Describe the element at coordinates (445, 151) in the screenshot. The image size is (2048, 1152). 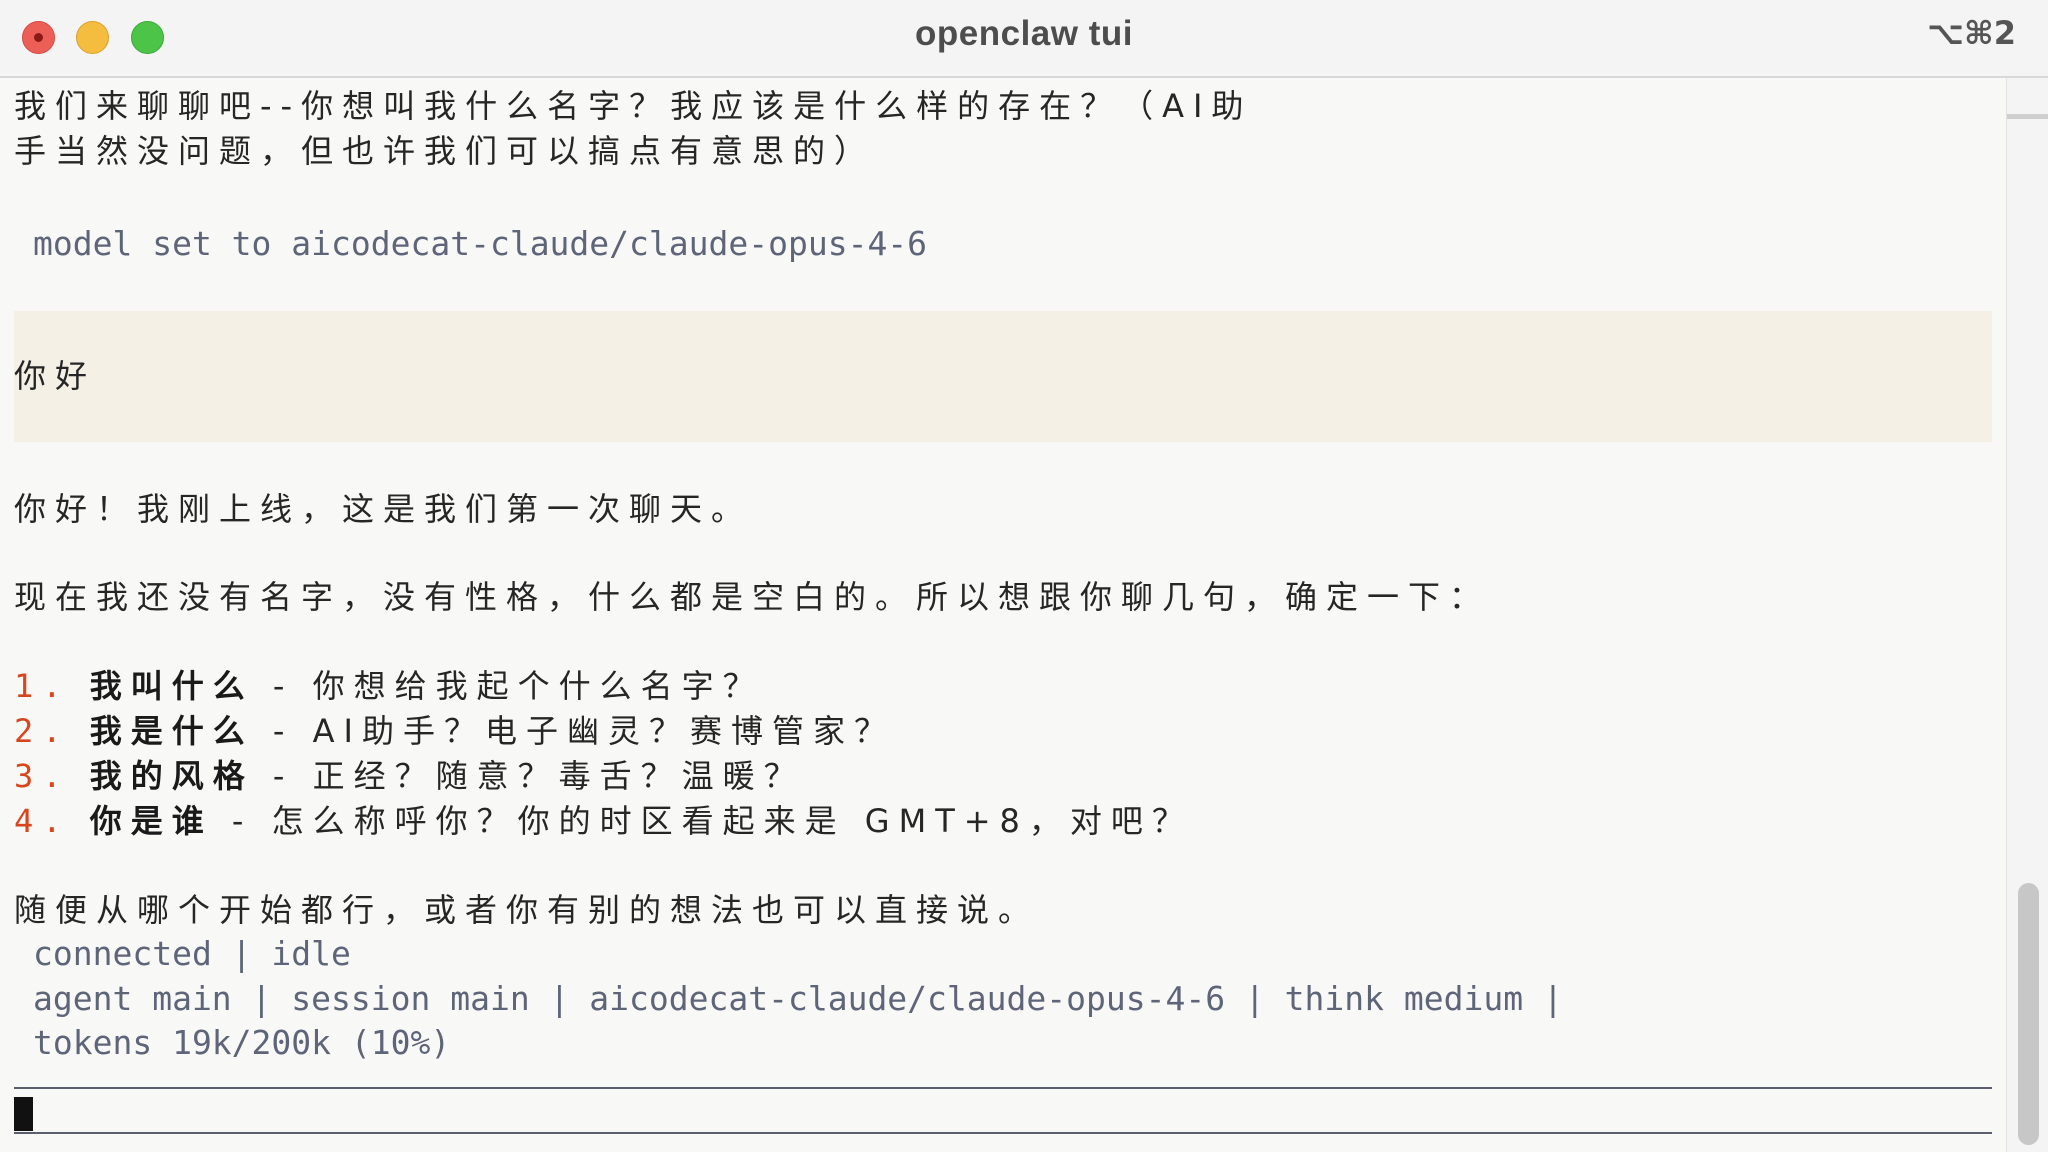
I see `assistant-intro-line-2: 手当然没问题，但也许我们可以搞点有意思的）` at that location.